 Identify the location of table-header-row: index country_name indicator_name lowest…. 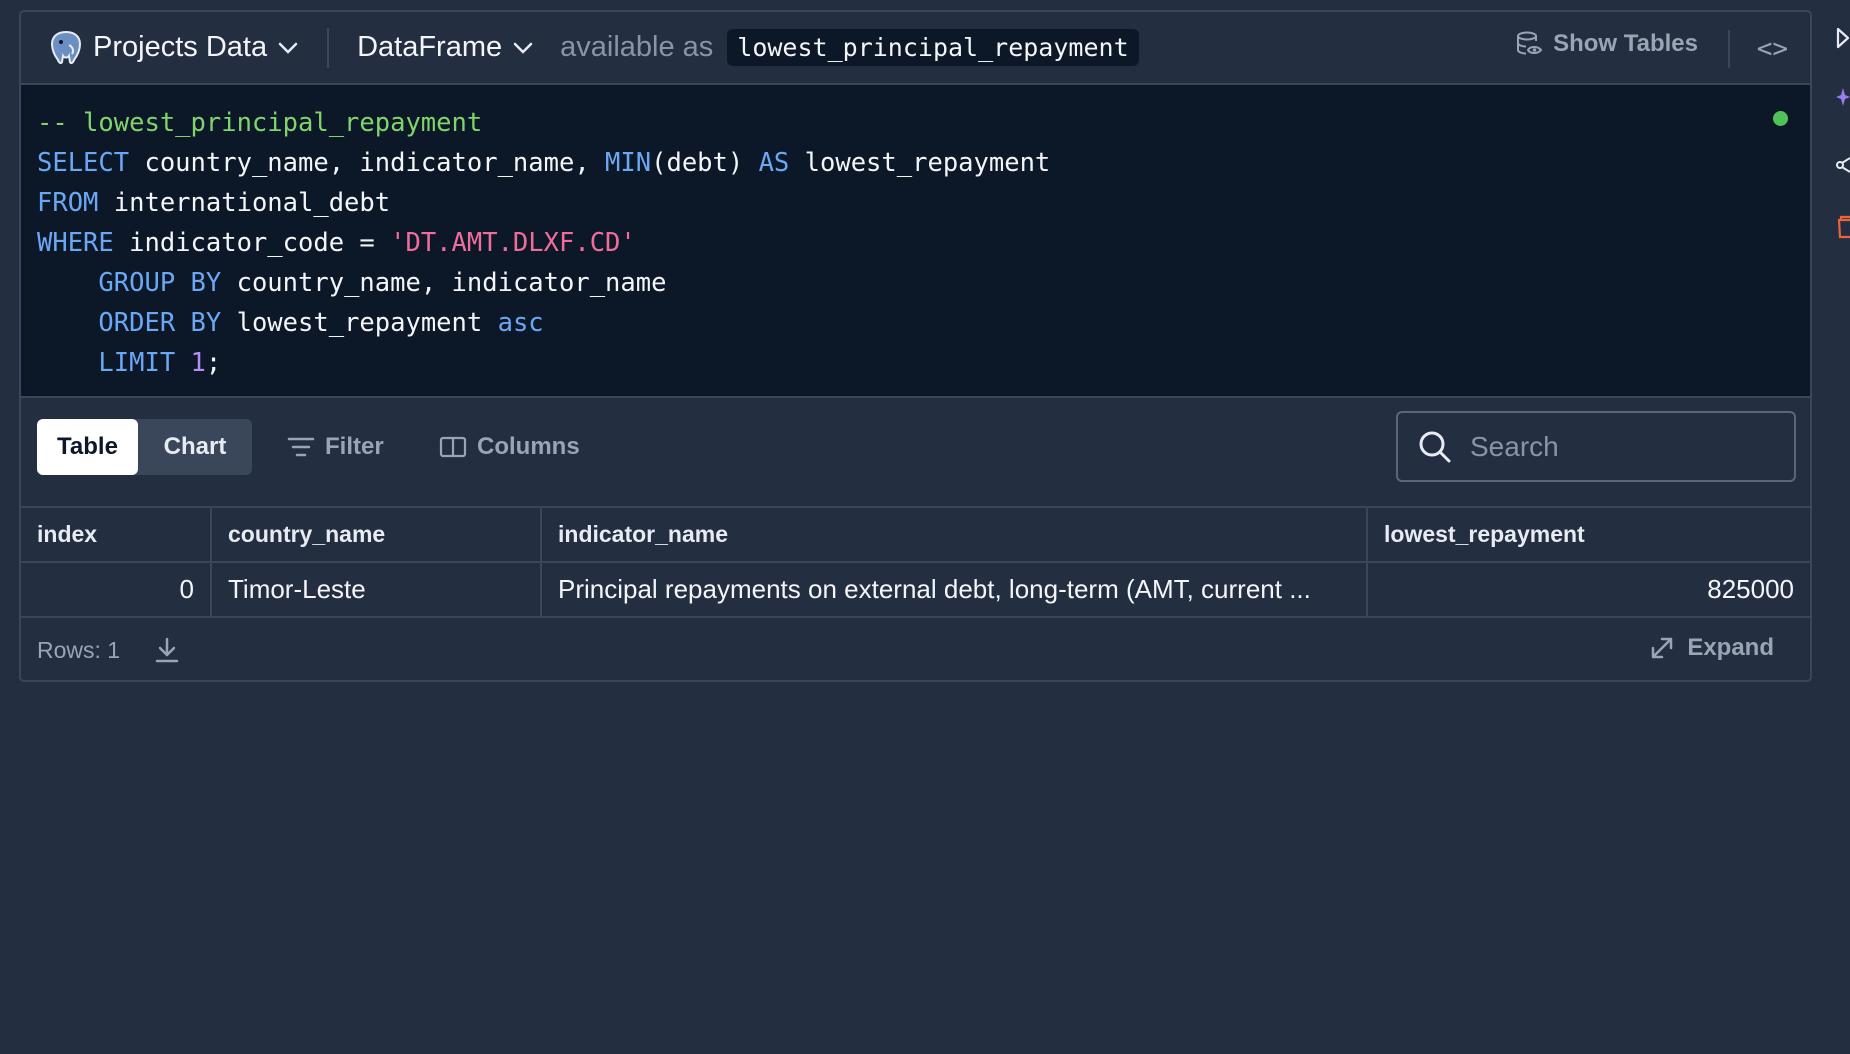
(915, 535).